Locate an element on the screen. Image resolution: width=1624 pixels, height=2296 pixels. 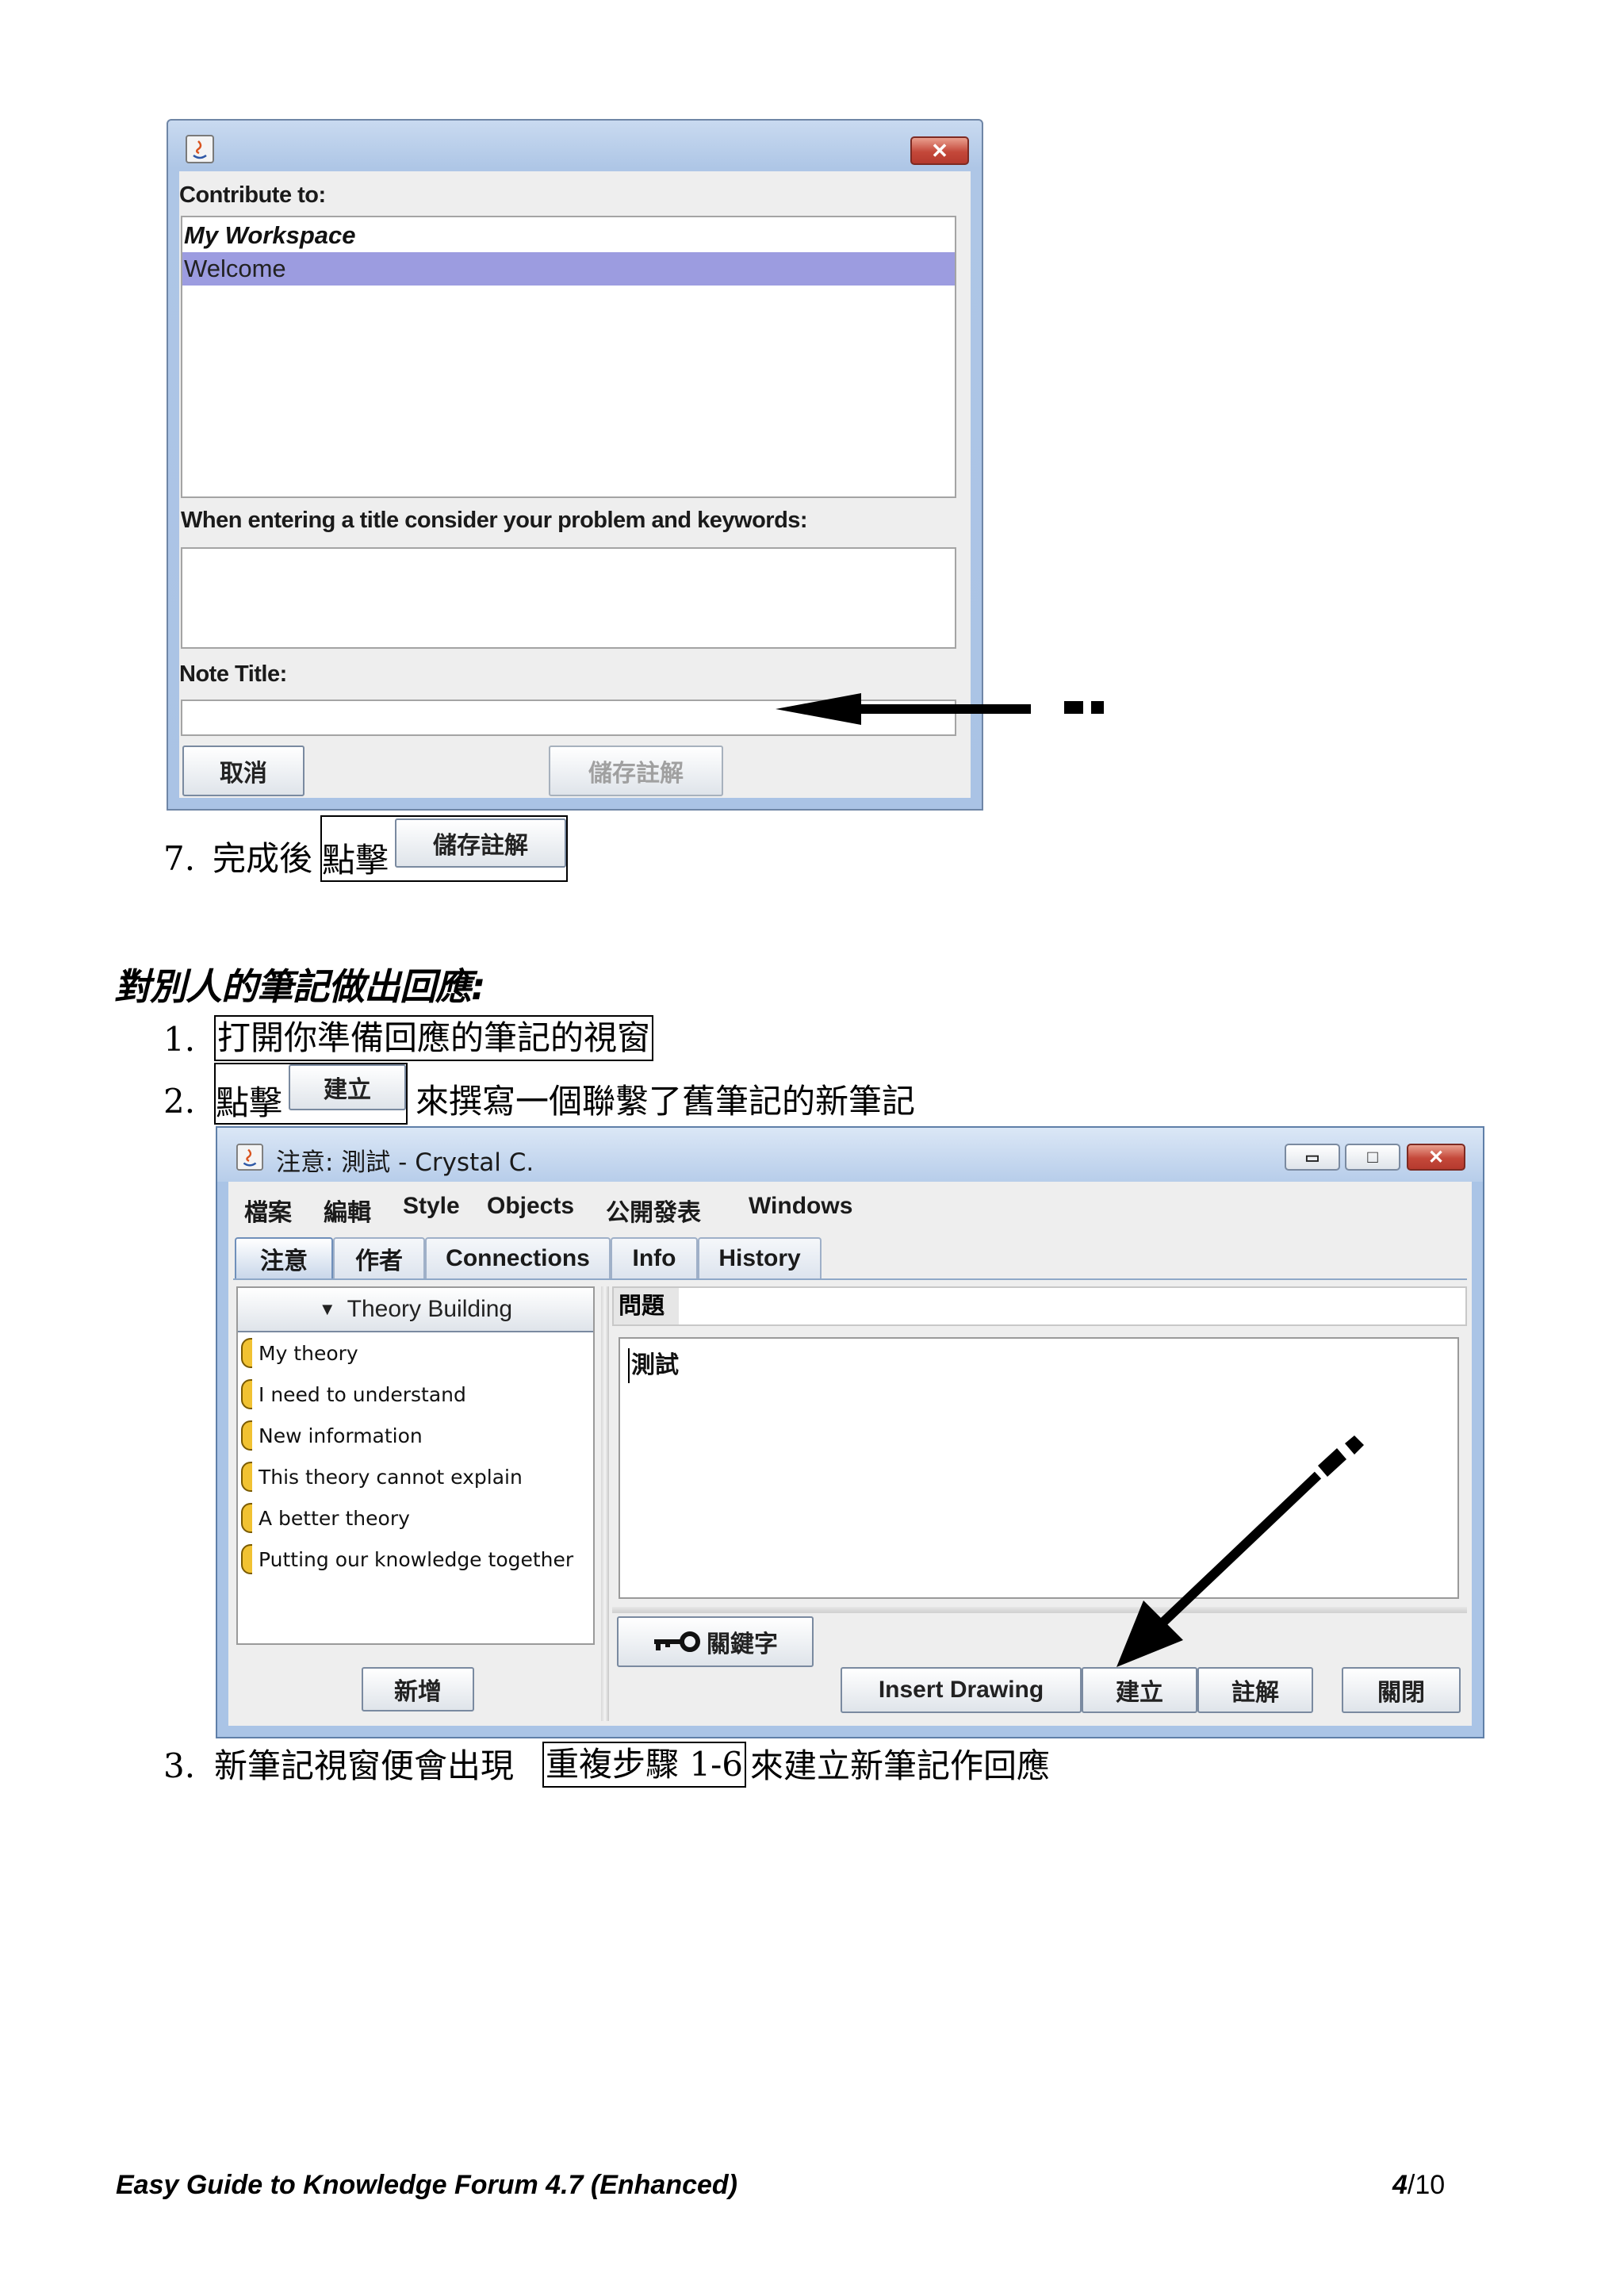
split-divider is located at coordinates (605, 1503).